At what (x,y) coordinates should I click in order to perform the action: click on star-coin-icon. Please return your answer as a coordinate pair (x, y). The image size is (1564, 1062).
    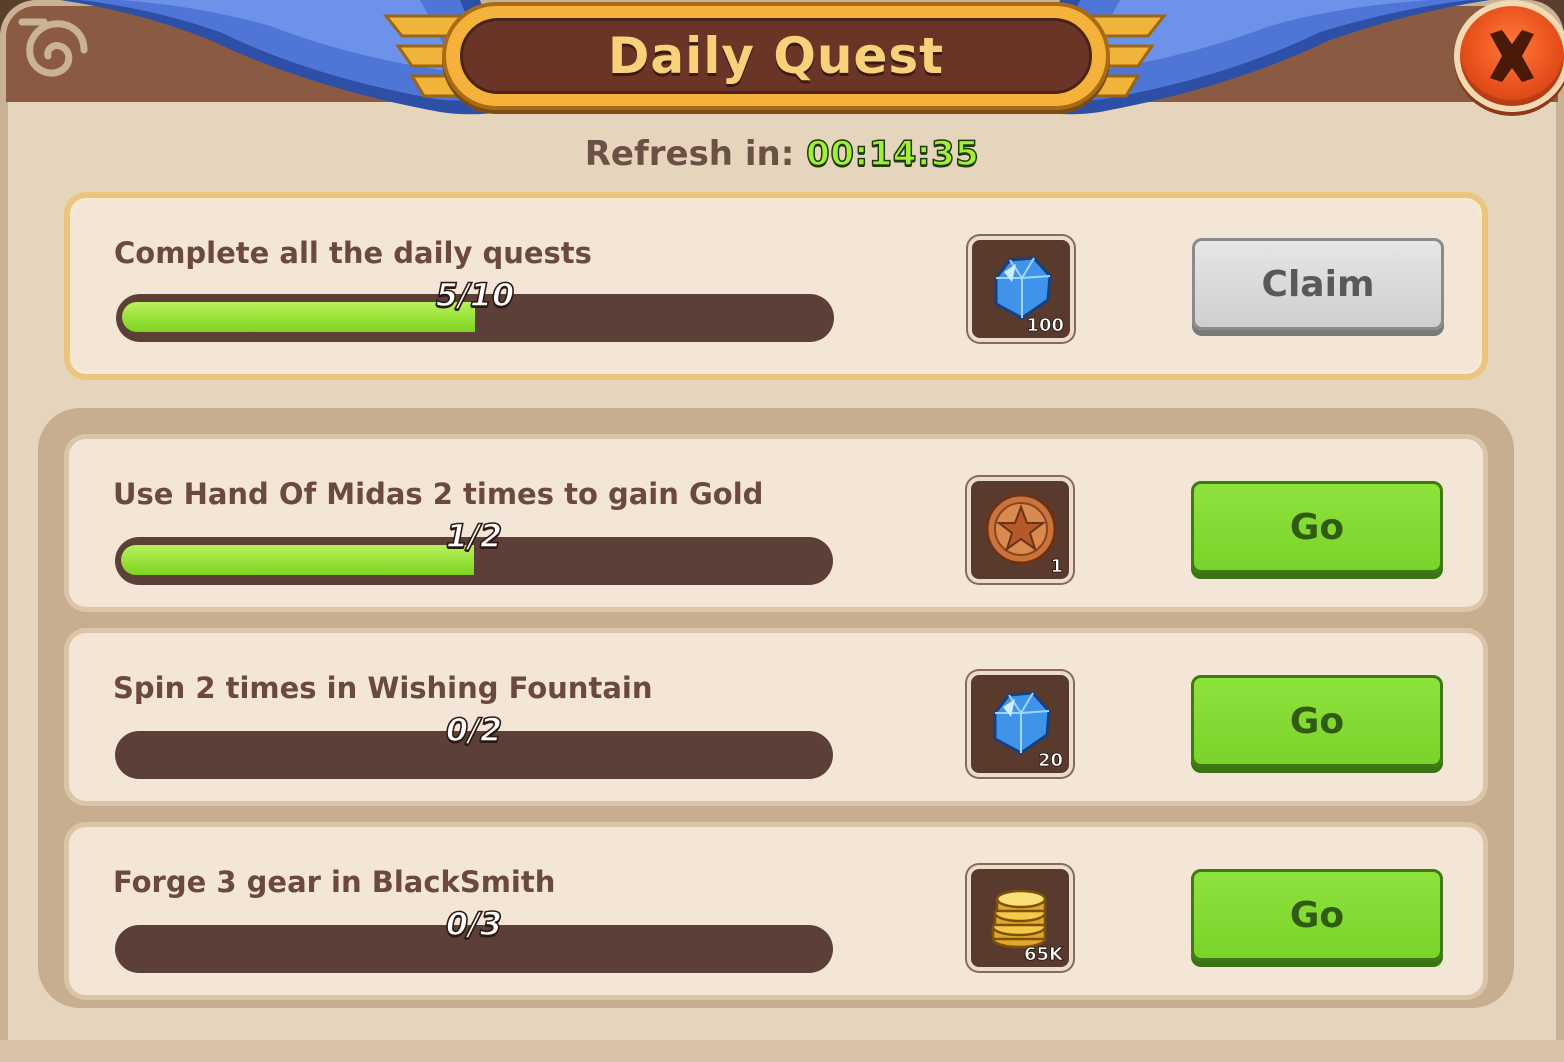
    Looking at the image, I should click on (1021, 529).